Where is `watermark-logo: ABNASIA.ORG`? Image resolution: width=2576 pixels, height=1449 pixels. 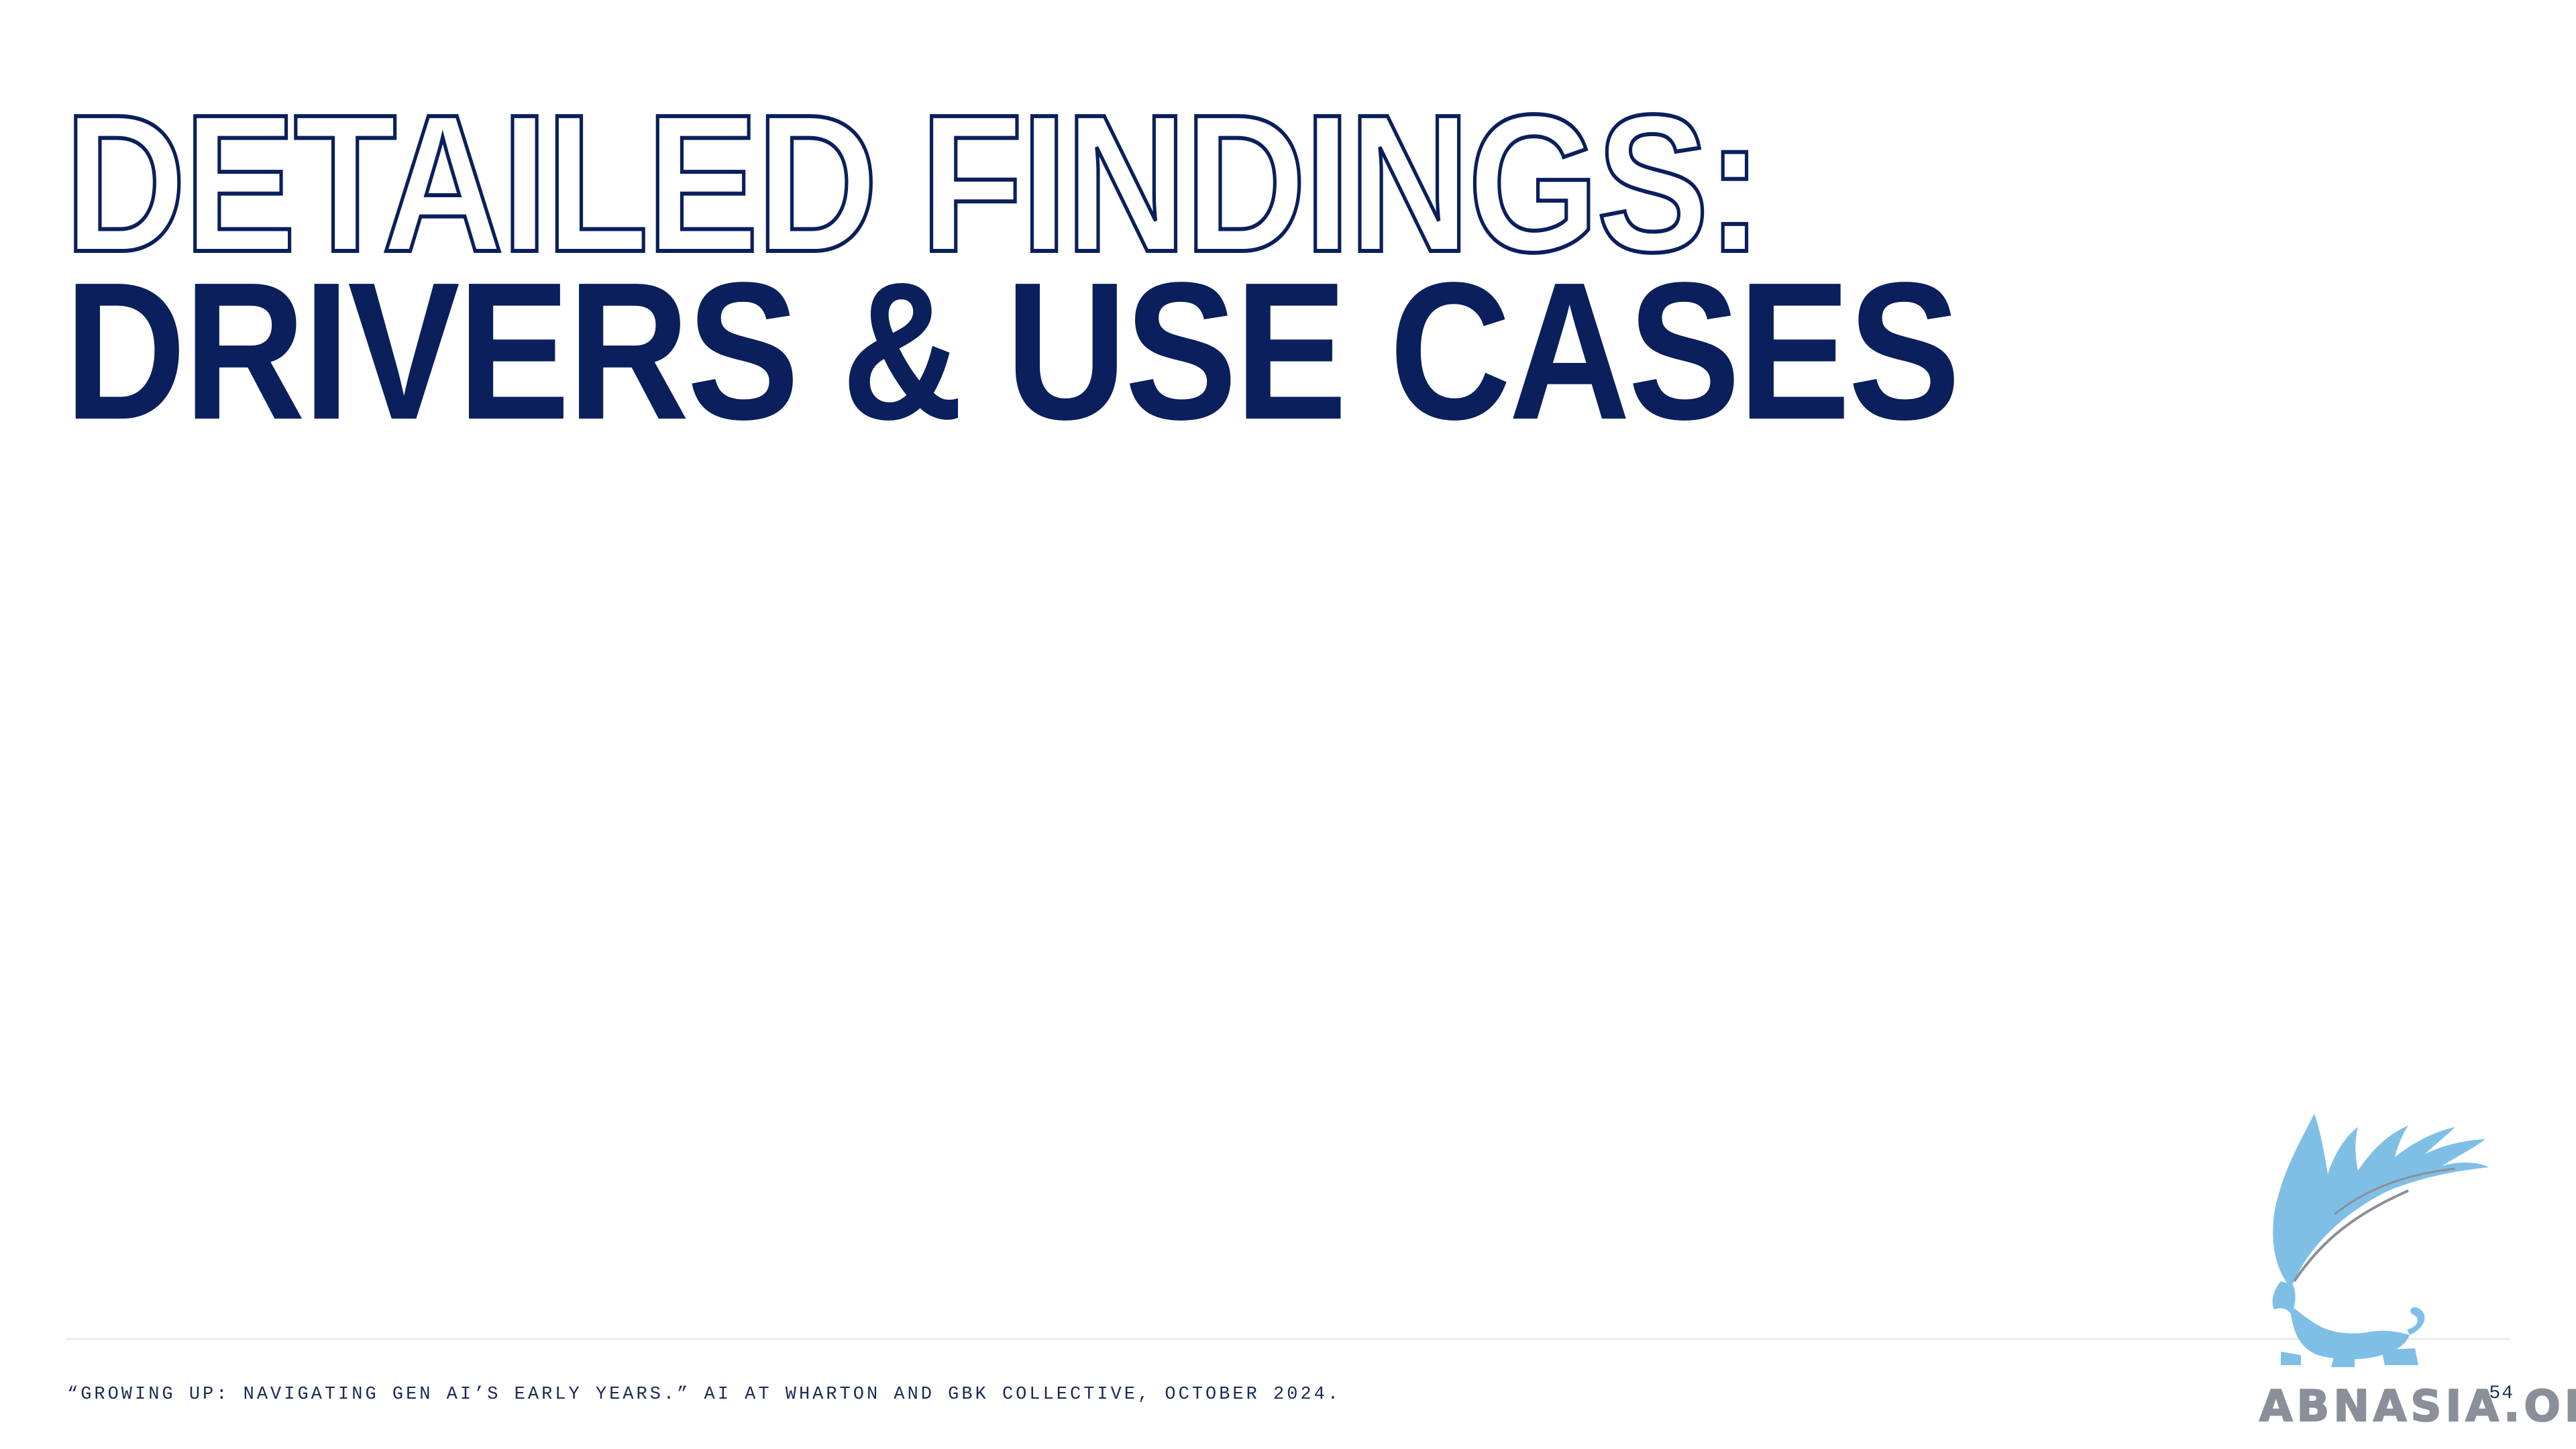 watermark-logo: ABNASIA.ORG is located at coordinates (2415, 1281).